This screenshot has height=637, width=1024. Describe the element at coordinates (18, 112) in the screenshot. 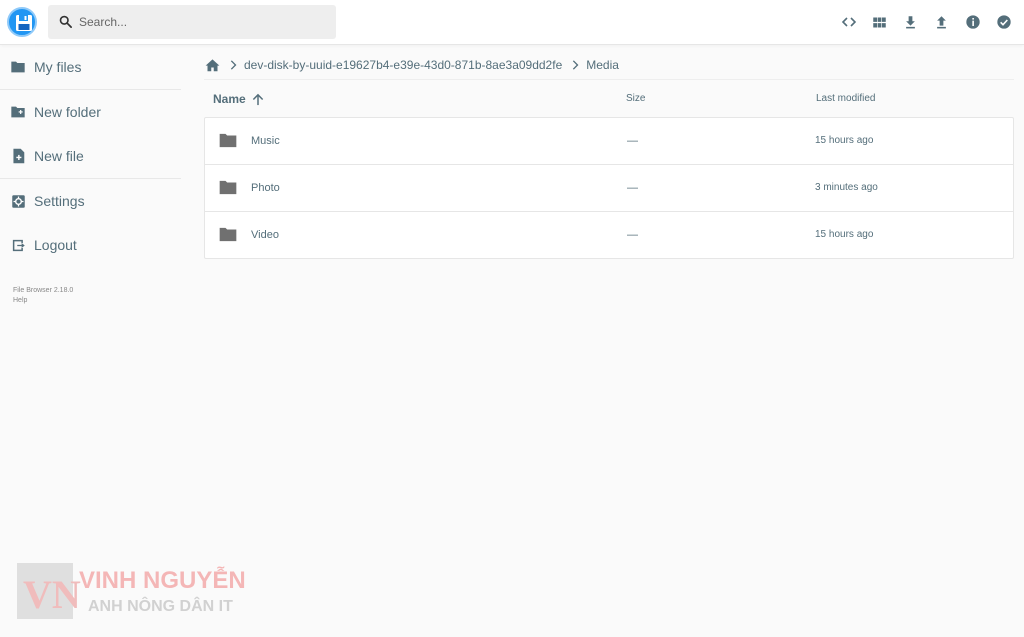

I see `new-folder-icon` at that location.